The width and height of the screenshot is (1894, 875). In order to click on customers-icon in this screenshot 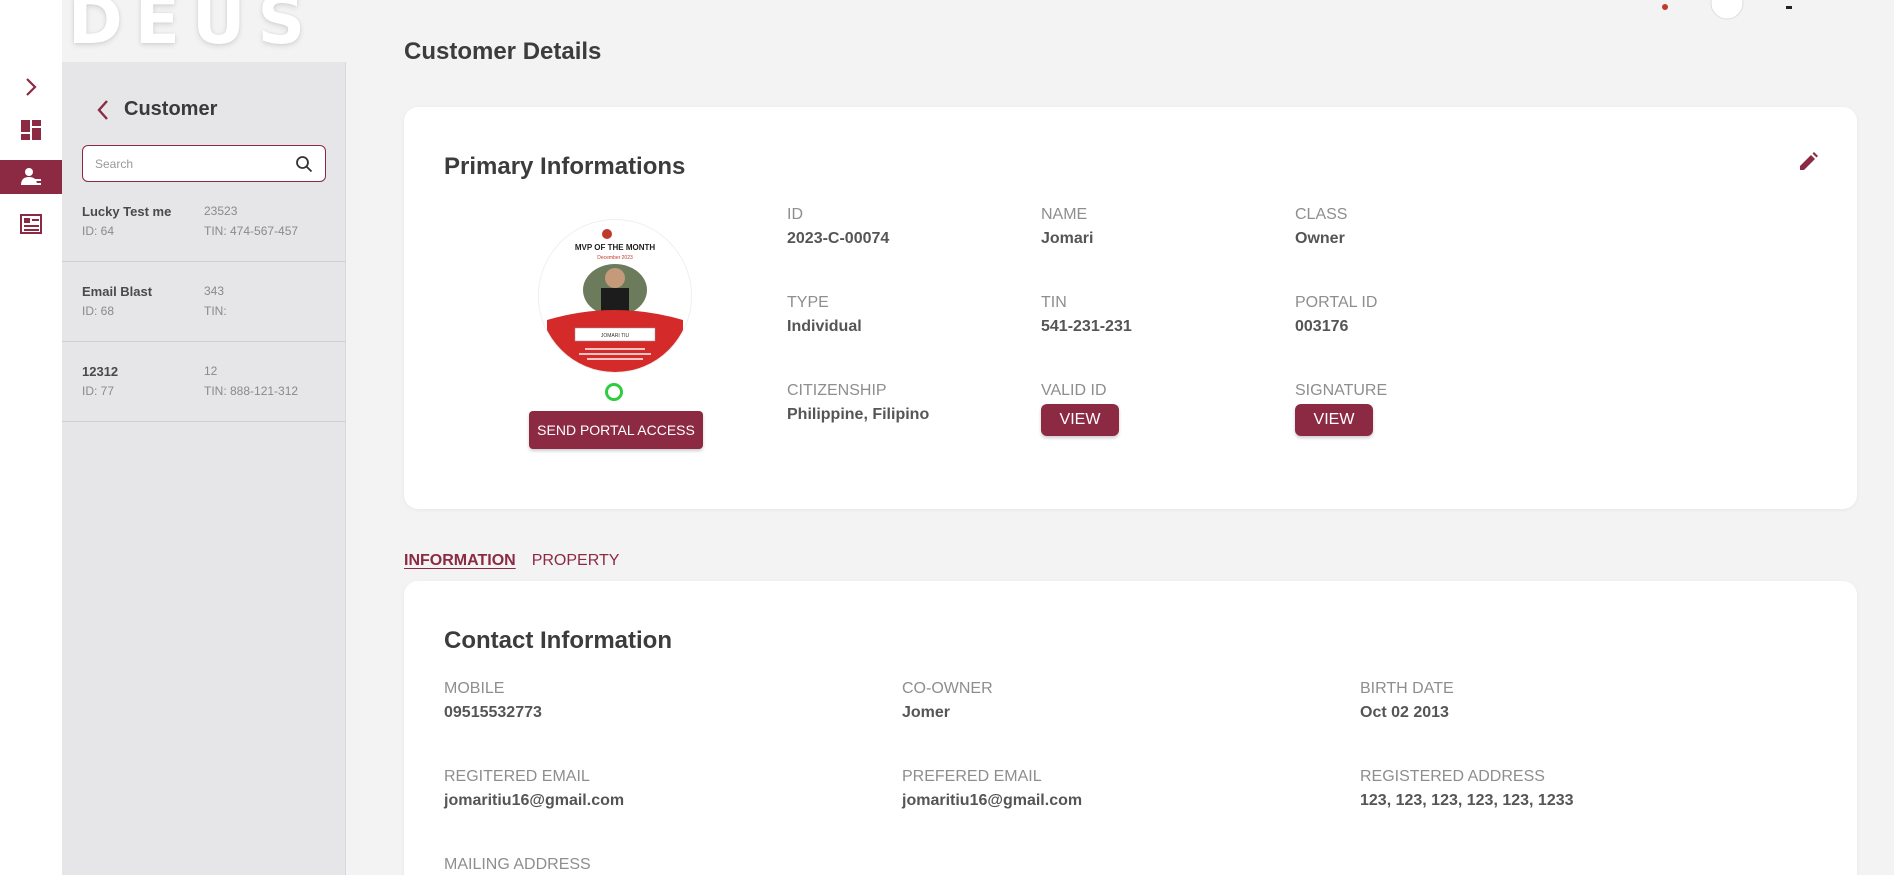, I will do `click(31, 176)`.